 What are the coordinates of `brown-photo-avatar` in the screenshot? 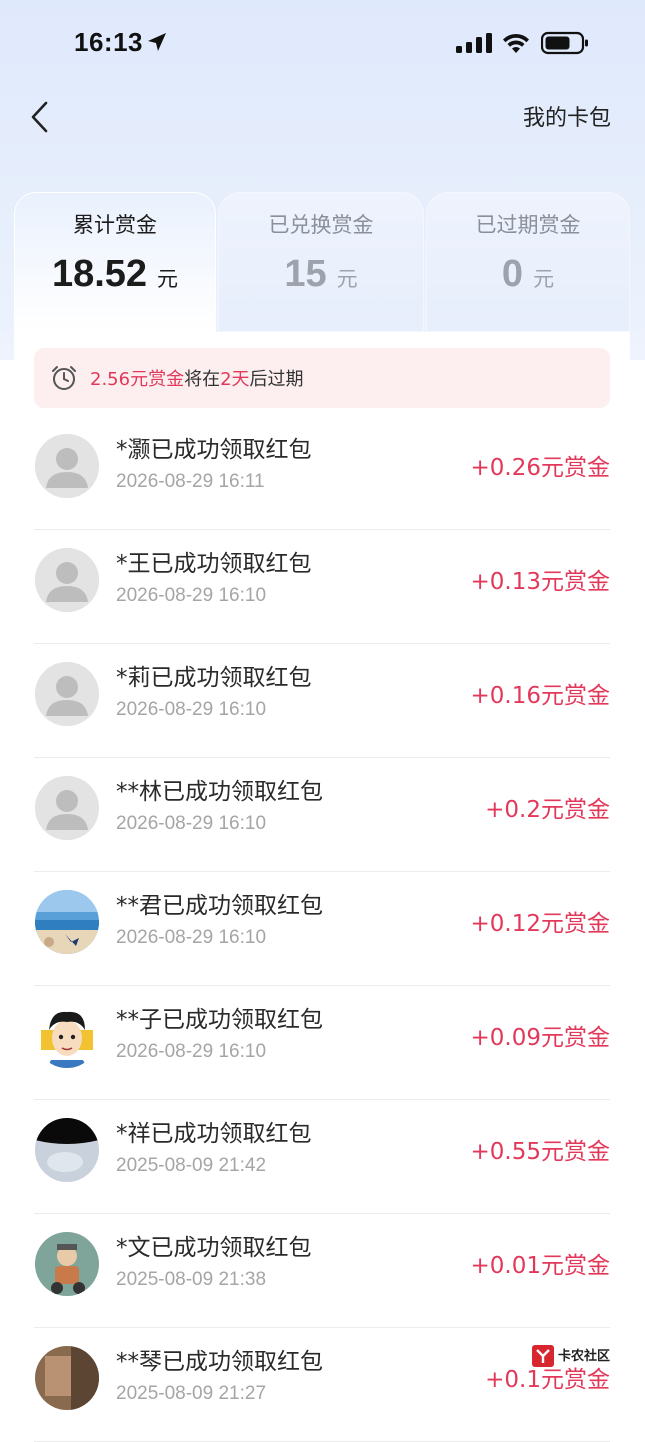 It's located at (67, 1378).